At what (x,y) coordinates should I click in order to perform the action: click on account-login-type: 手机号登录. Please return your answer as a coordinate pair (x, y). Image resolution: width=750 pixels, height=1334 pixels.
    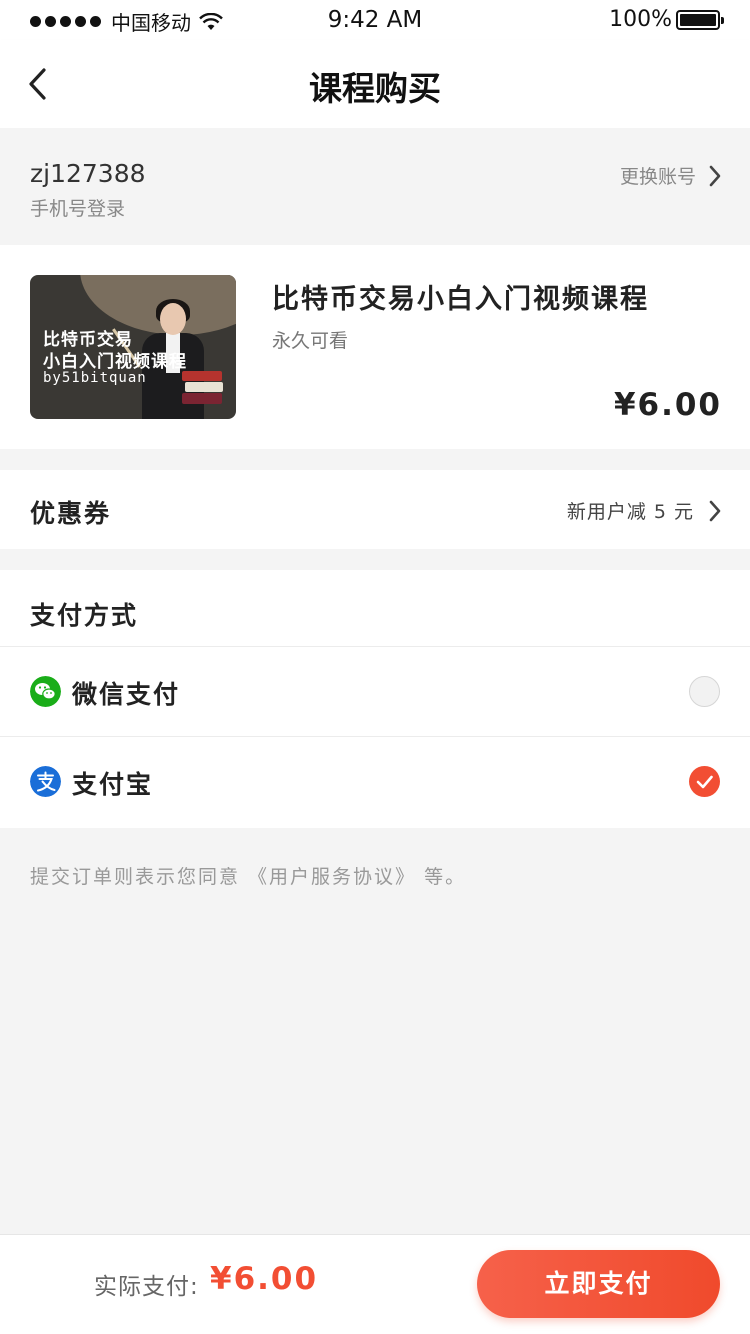
    Looking at the image, I should click on (78, 209).